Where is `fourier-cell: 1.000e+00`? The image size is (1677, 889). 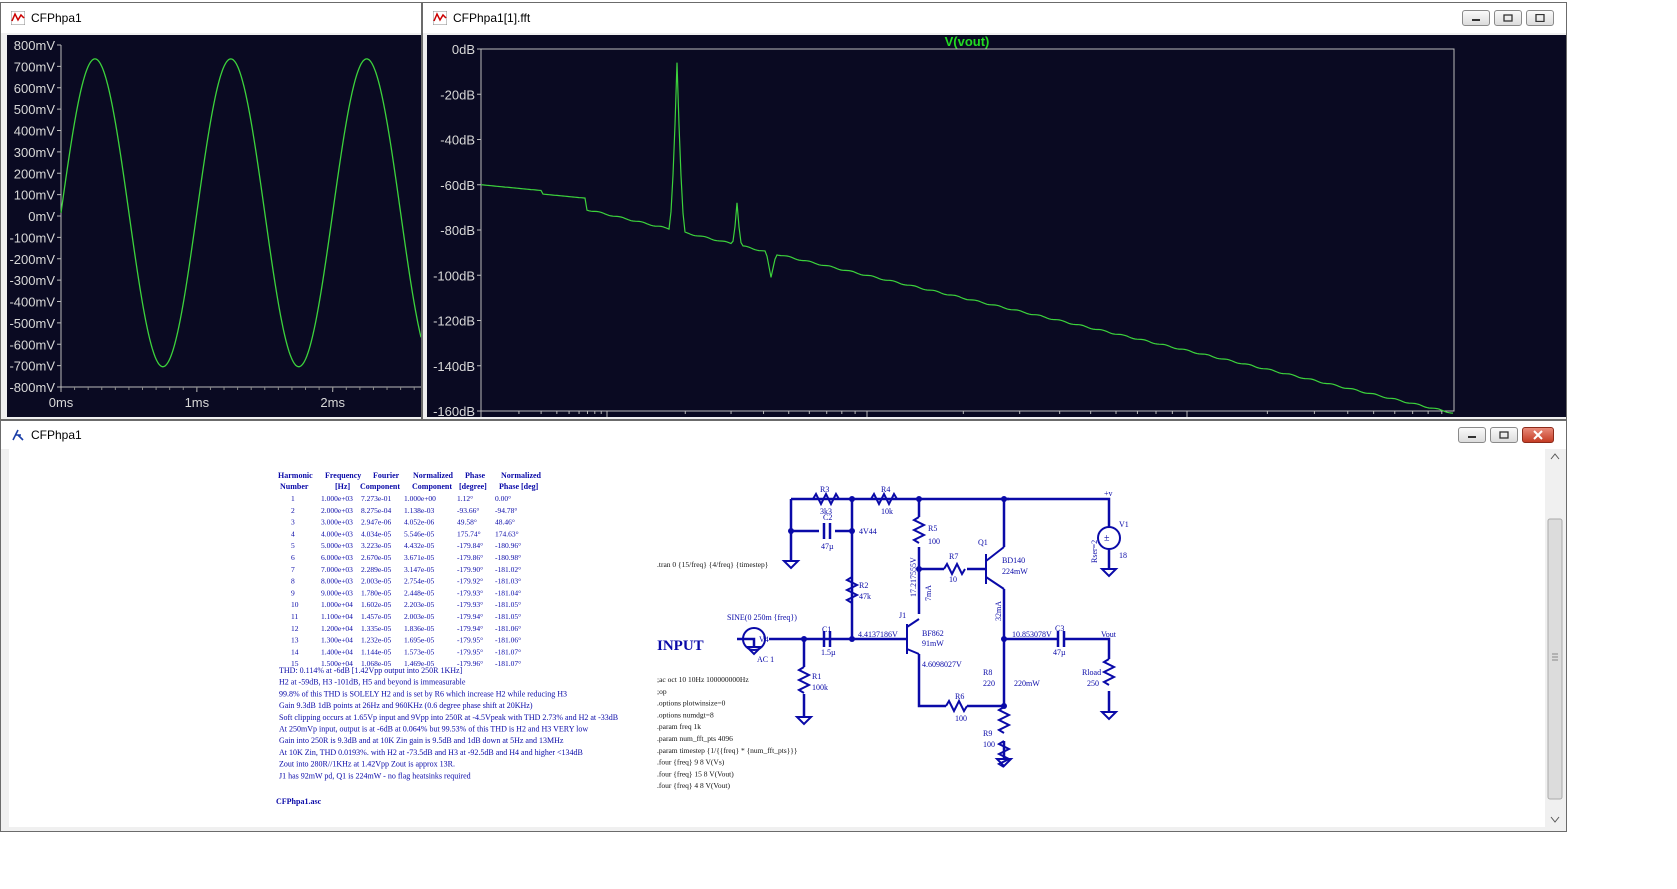
fourier-cell: 1.000e+00 is located at coordinates (420, 498).